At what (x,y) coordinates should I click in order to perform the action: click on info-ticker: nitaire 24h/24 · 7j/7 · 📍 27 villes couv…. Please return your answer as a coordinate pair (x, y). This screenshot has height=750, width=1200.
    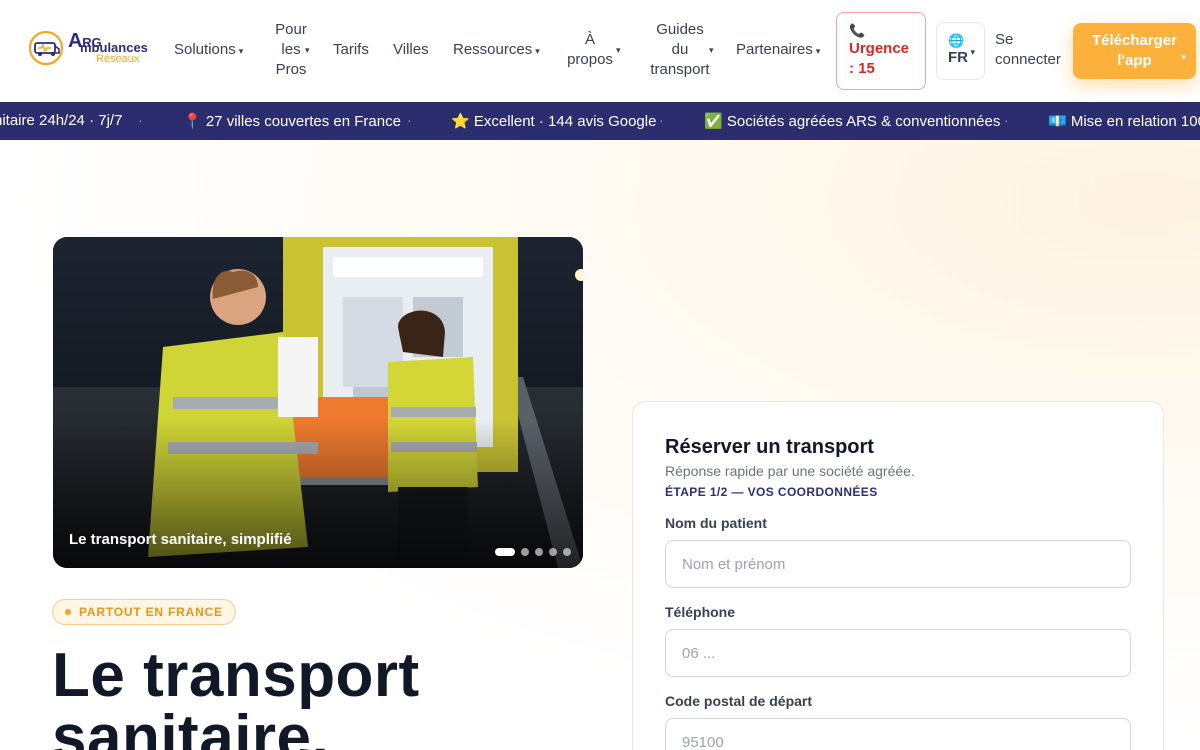
    Looking at the image, I should click on (600, 121).